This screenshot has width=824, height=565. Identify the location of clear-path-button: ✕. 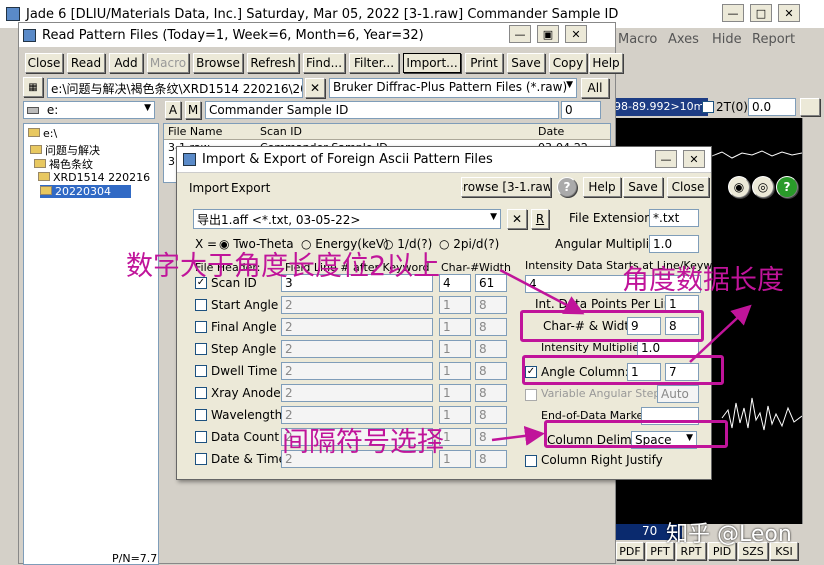
(315, 88).